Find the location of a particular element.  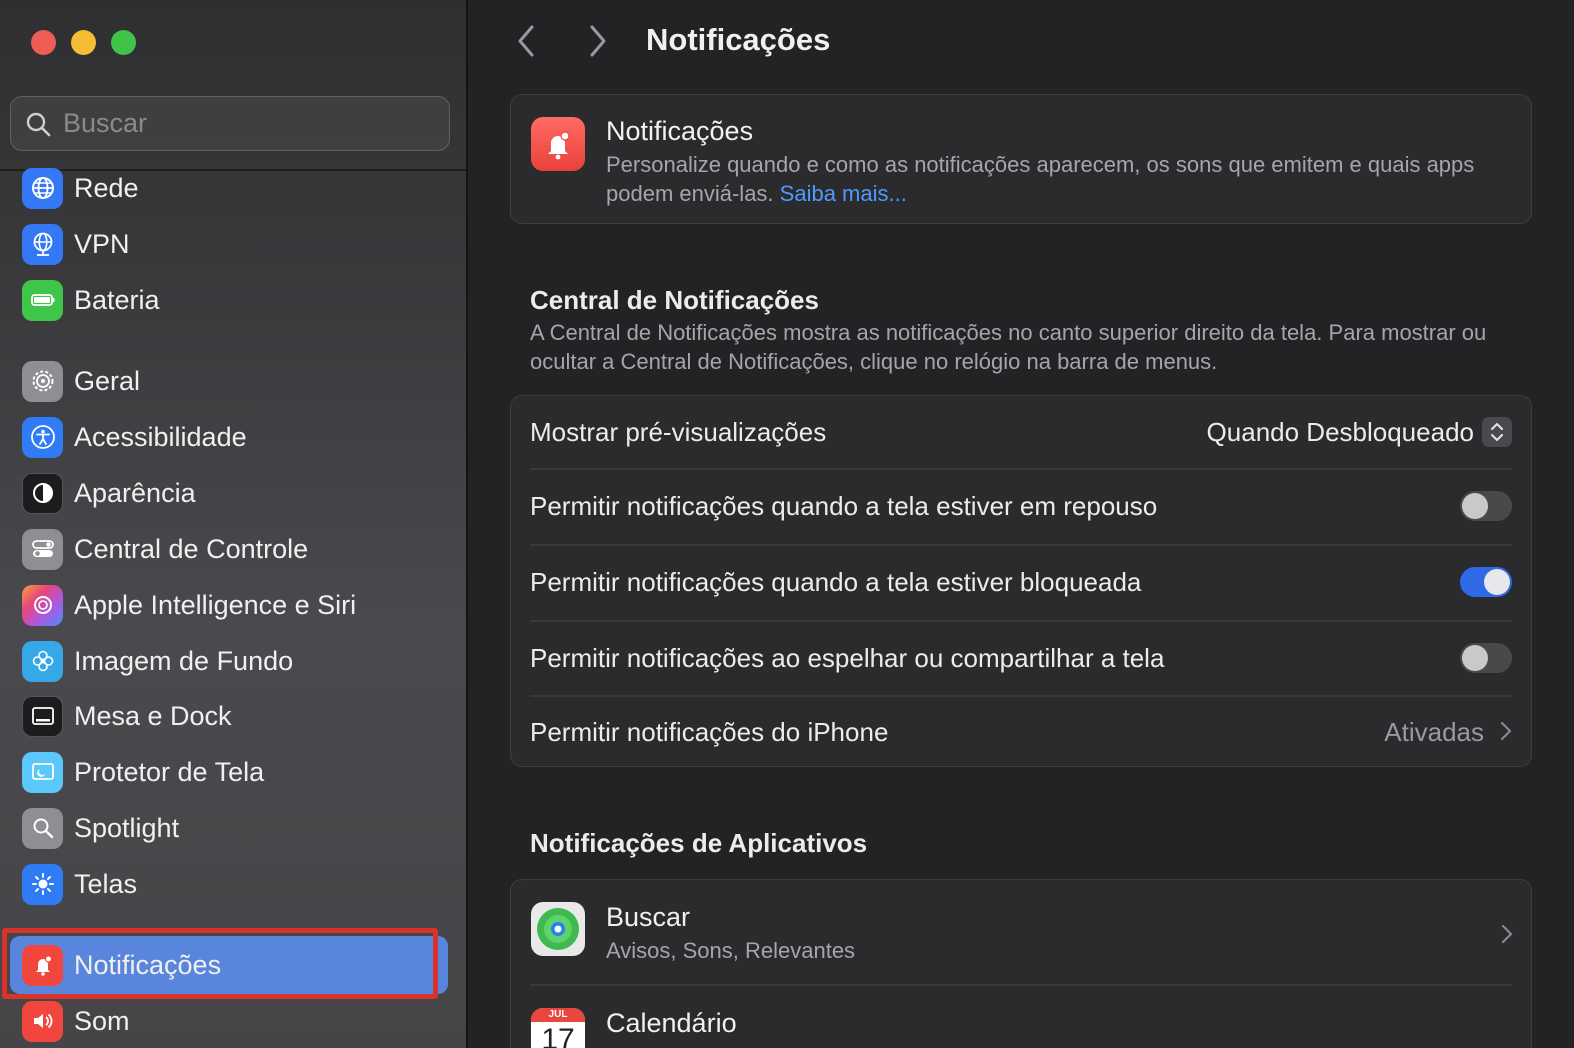

sidebar-item-label: Protetor de Tela is located at coordinates (169, 771).